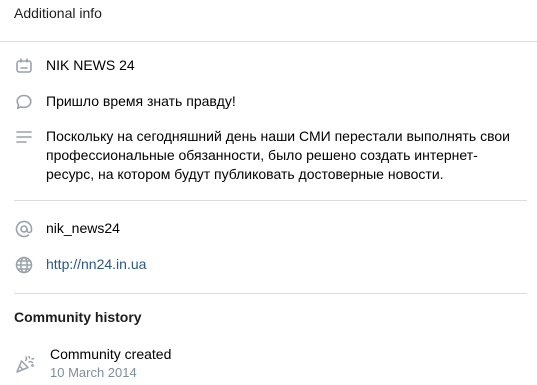 This screenshot has width=537, height=385. Describe the element at coordinates (24, 137) in the screenshot. I see `text-lines-icon` at that location.